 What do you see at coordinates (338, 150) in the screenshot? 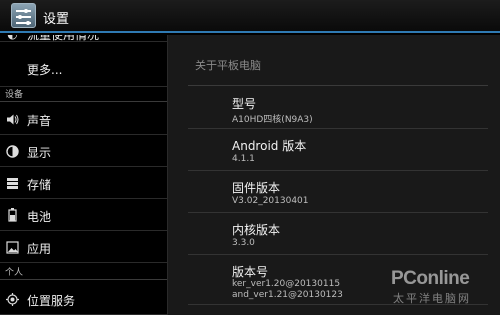
I see `info-row-android-version: Android 版本 4.1.1` at bounding box center [338, 150].